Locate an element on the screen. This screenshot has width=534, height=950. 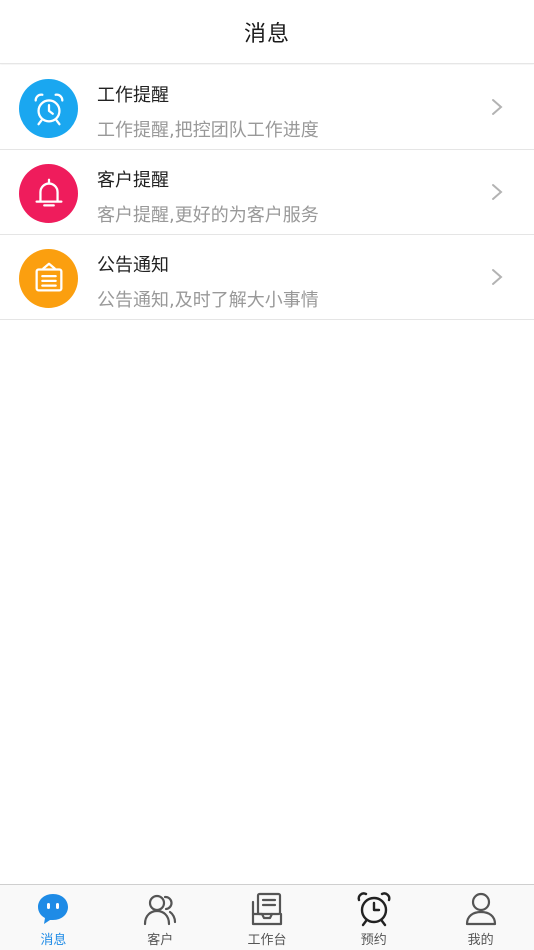
message-item-customer-reminder: 客户提醒 客户提醒,更好的为客户服务 is located at coordinates (267, 192).